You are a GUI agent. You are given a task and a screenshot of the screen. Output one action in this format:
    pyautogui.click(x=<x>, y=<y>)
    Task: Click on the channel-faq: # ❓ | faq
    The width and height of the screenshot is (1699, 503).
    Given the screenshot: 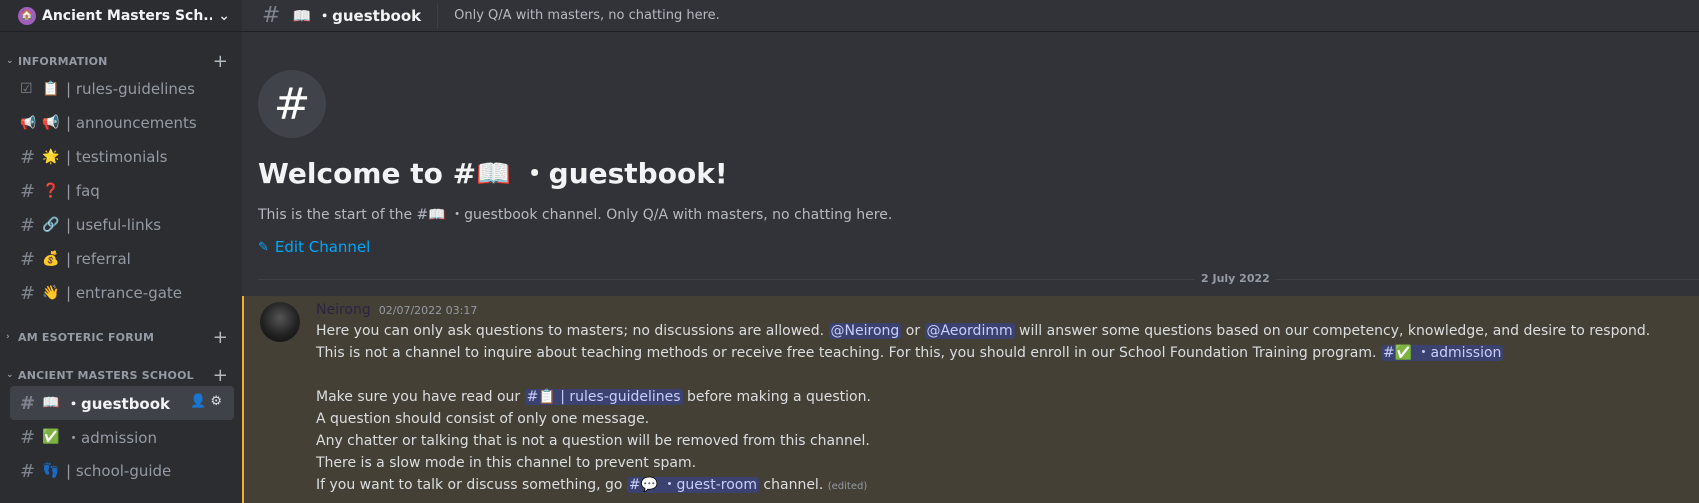 What is the action you would take?
    pyautogui.click(x=122, y=191)
    